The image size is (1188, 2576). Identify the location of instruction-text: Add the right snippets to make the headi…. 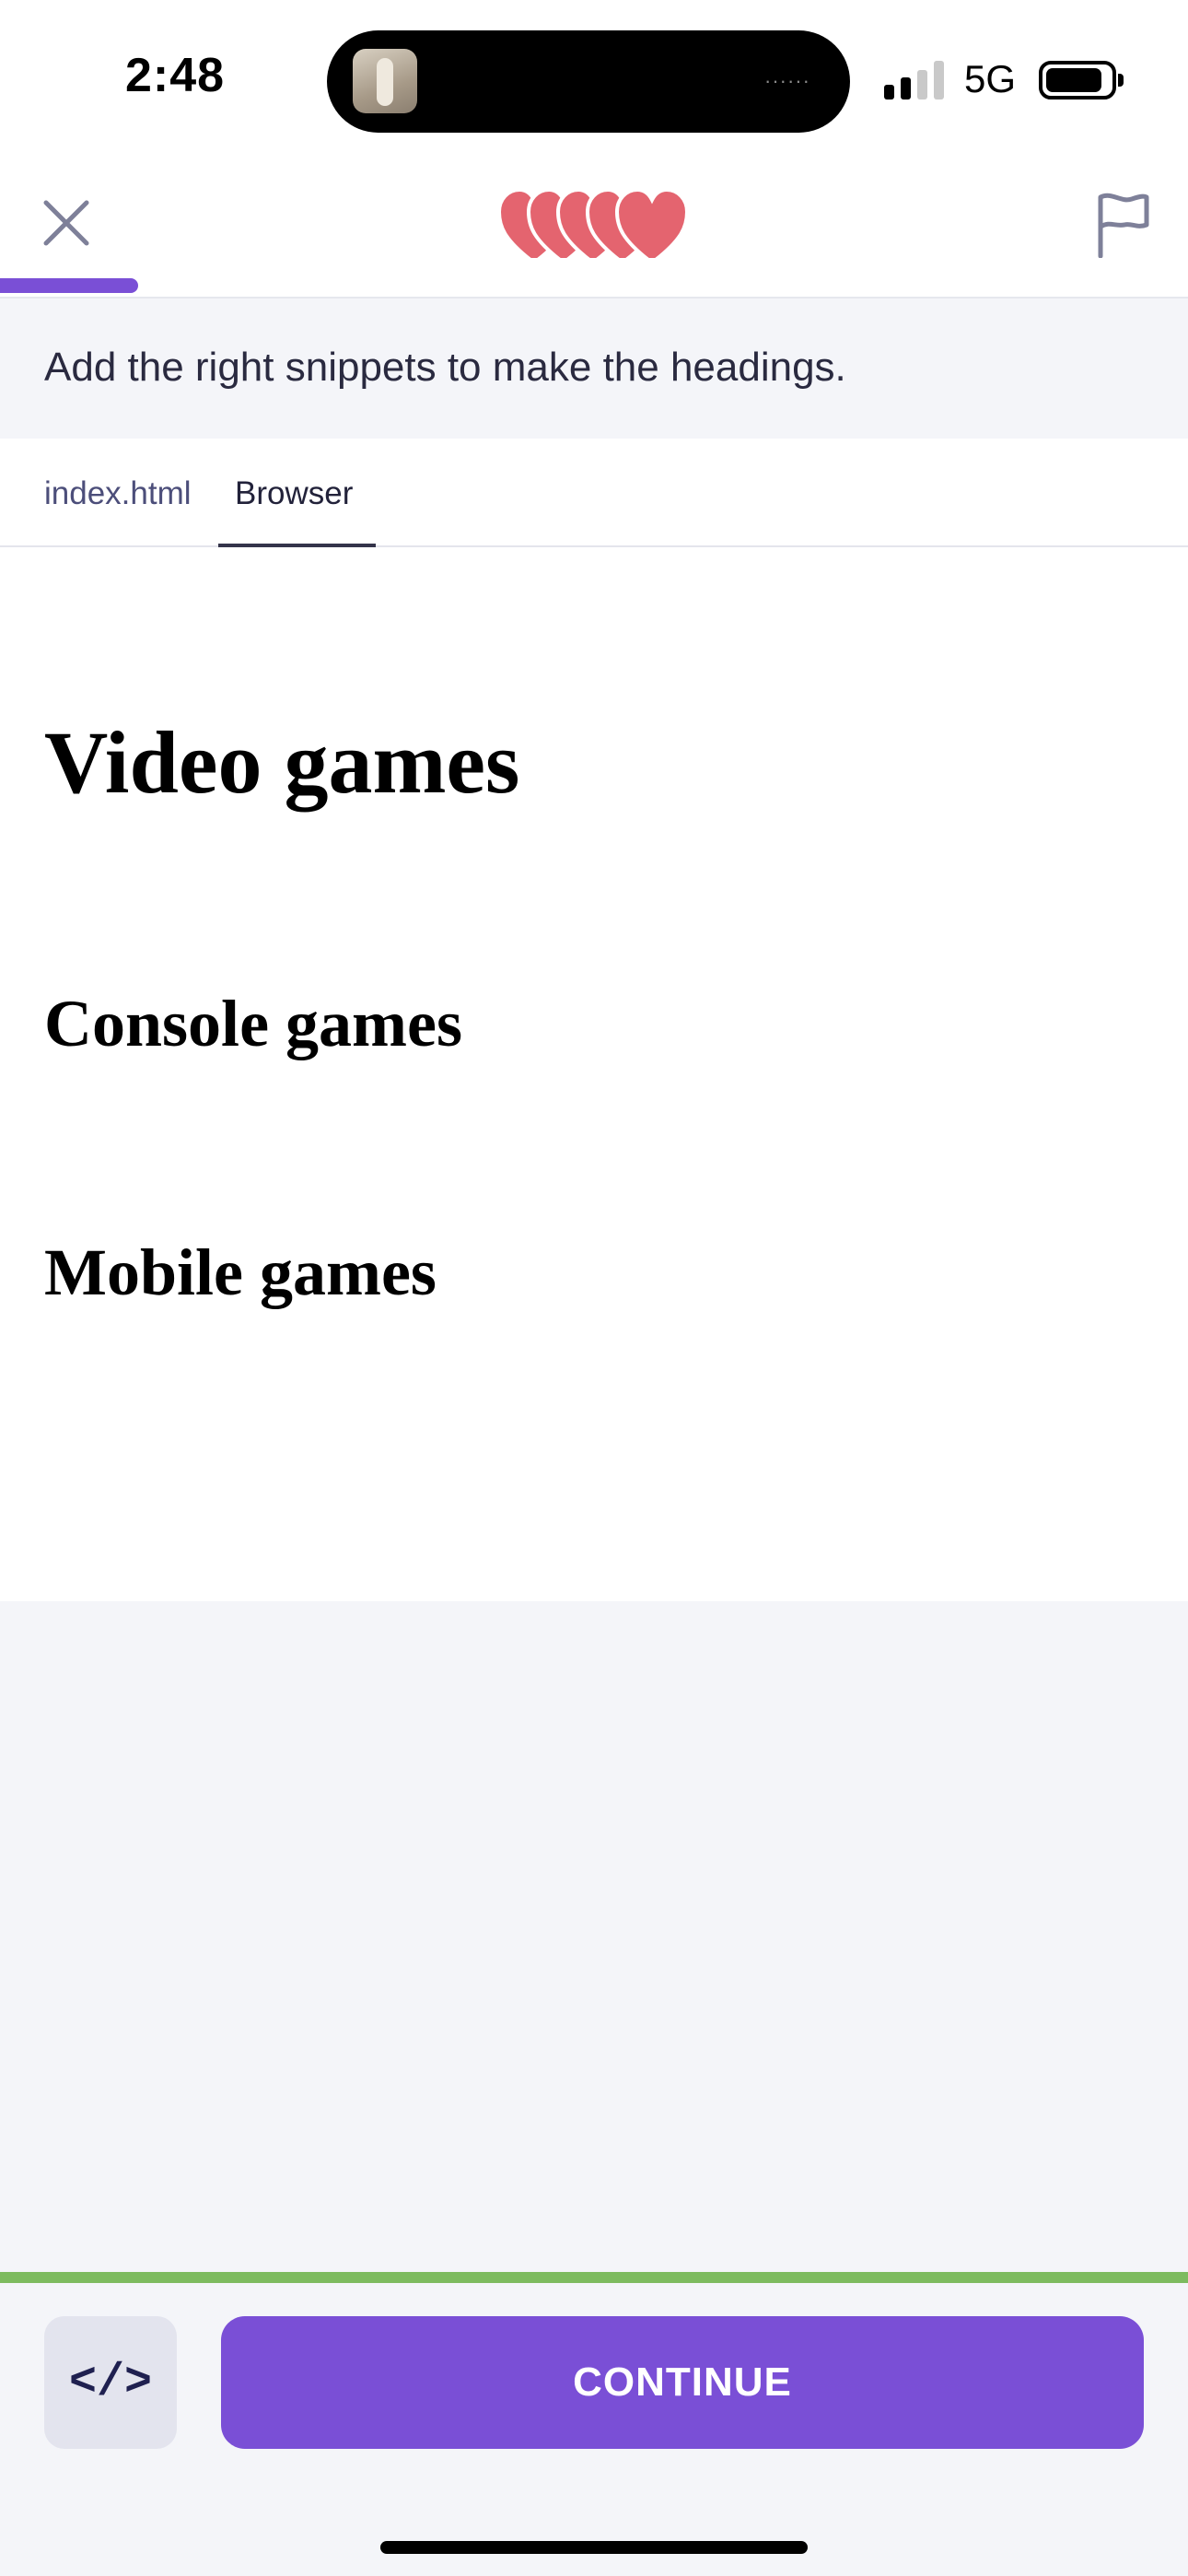
(445, 367).